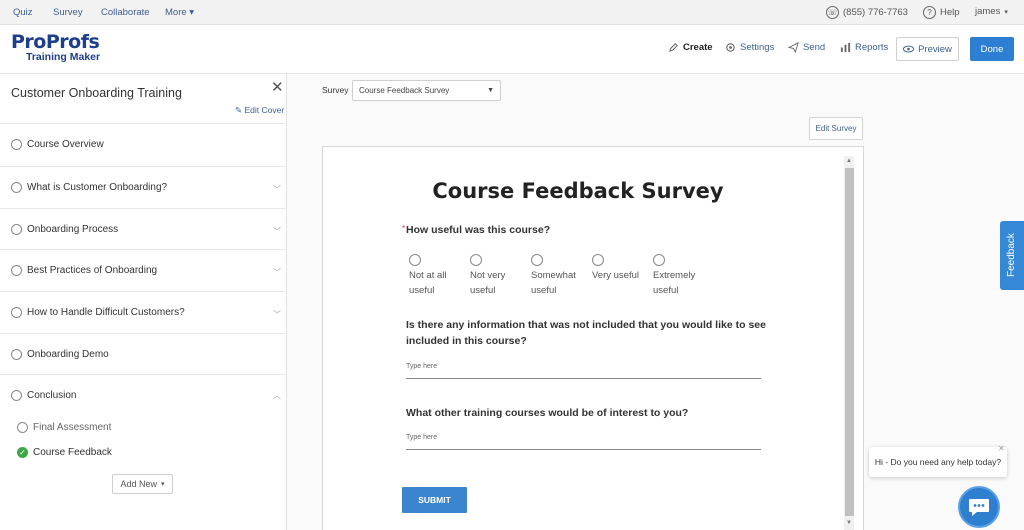  What do you see at coordinates (89, 187) in the screenshot?
I see `sidebar-item-what-is-onboarding: What is Customer Onboarding?` at bounding box center [89, 187].